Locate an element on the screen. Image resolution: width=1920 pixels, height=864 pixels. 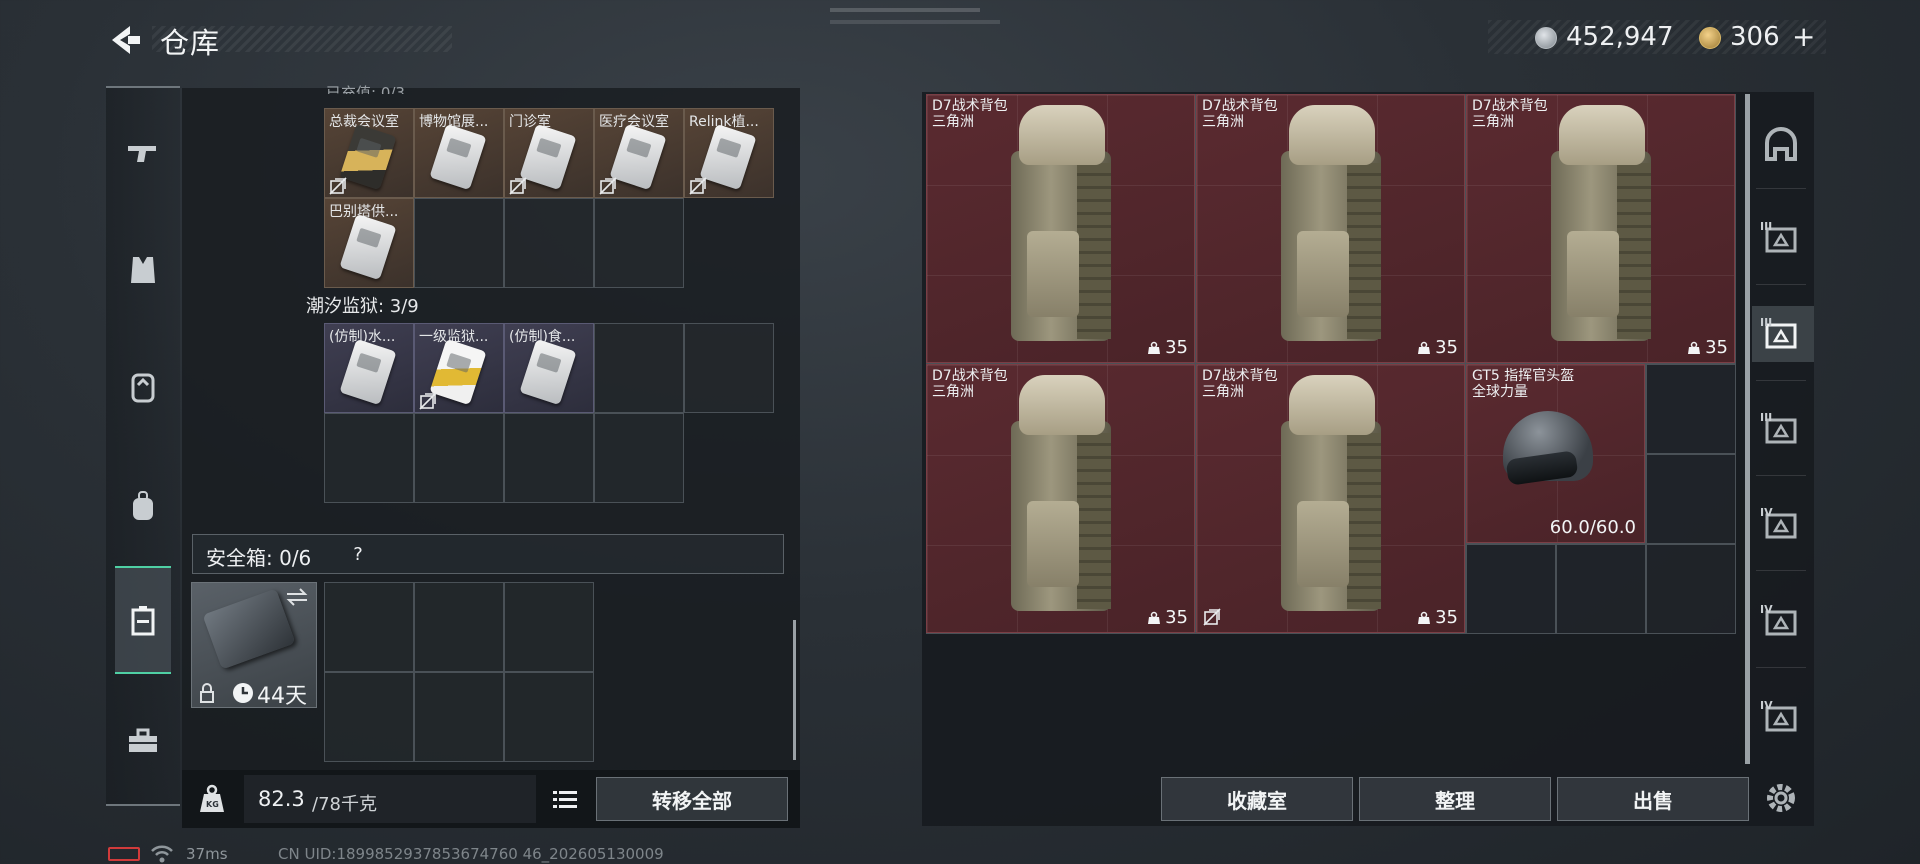
keycard-item: 医疗会议室 is located at coordinates (639, 153).